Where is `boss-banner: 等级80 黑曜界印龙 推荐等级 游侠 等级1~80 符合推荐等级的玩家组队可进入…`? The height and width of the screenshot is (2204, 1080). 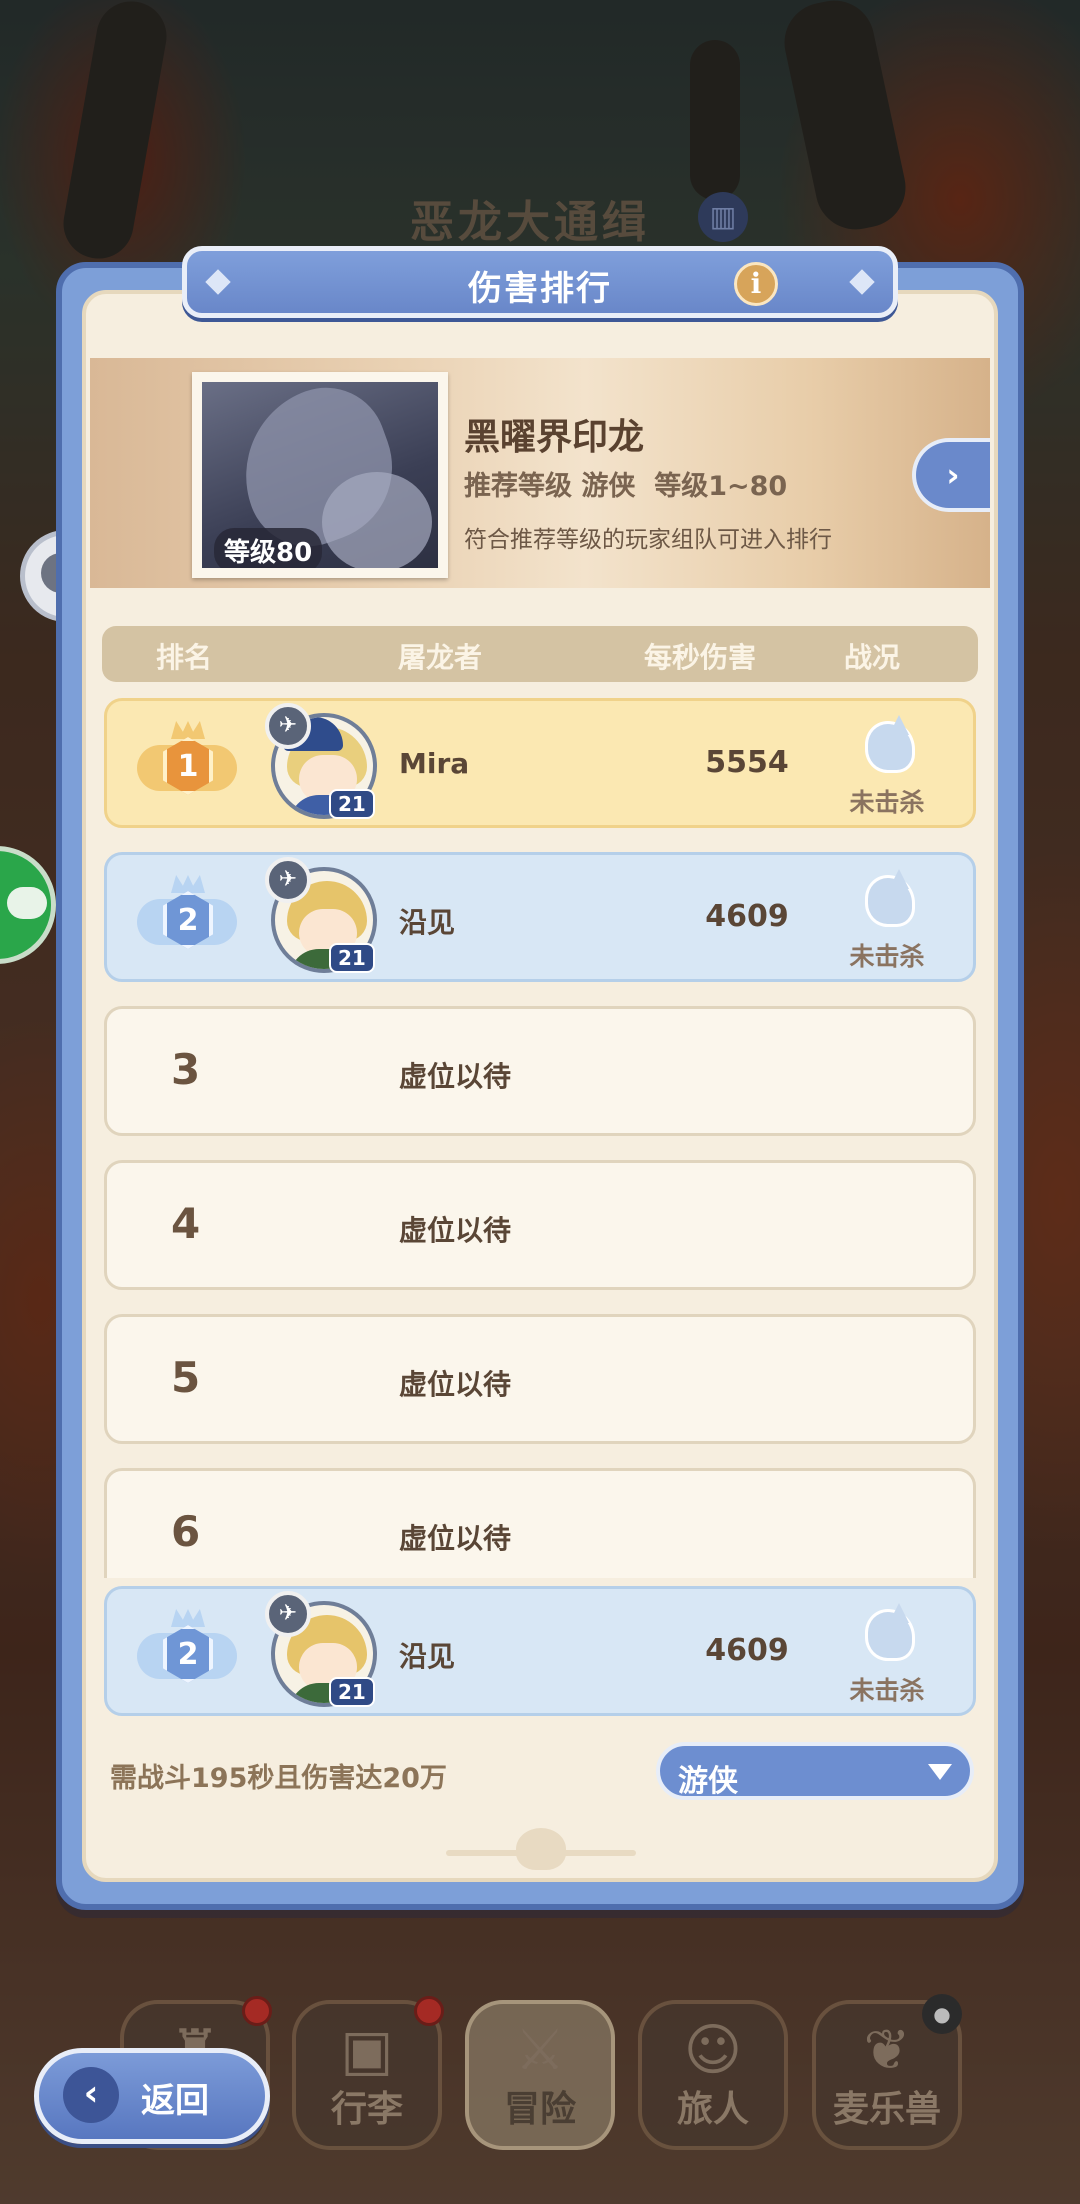 boss-banner: 等级80 黑曜界印龙 推荐等级 游侠 等级1~80 符合推荐等级的玩家组队可进入… is located at coordinates (540, 473).